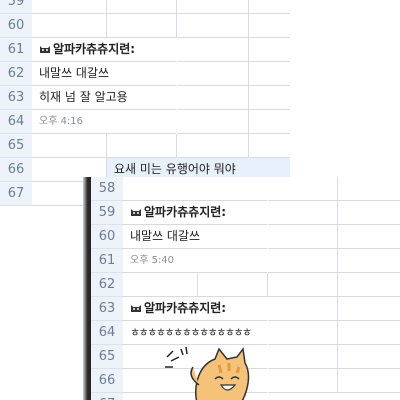  Describe the element at coordinates (145, 122) in the screenshot. I see `table-row: 64 오후 4:16` at that location.